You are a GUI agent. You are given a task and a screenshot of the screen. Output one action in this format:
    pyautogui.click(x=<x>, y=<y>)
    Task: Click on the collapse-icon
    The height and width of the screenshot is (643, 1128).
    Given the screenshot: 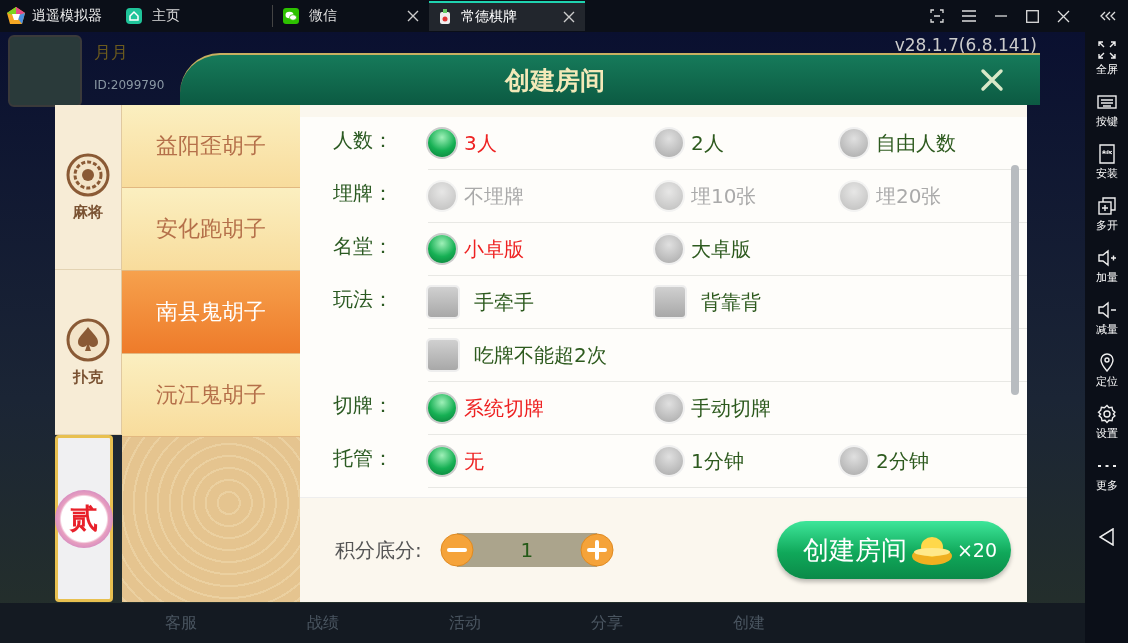 What is the action you would take?
    pyautogui.click(x=1109, y=16)
    